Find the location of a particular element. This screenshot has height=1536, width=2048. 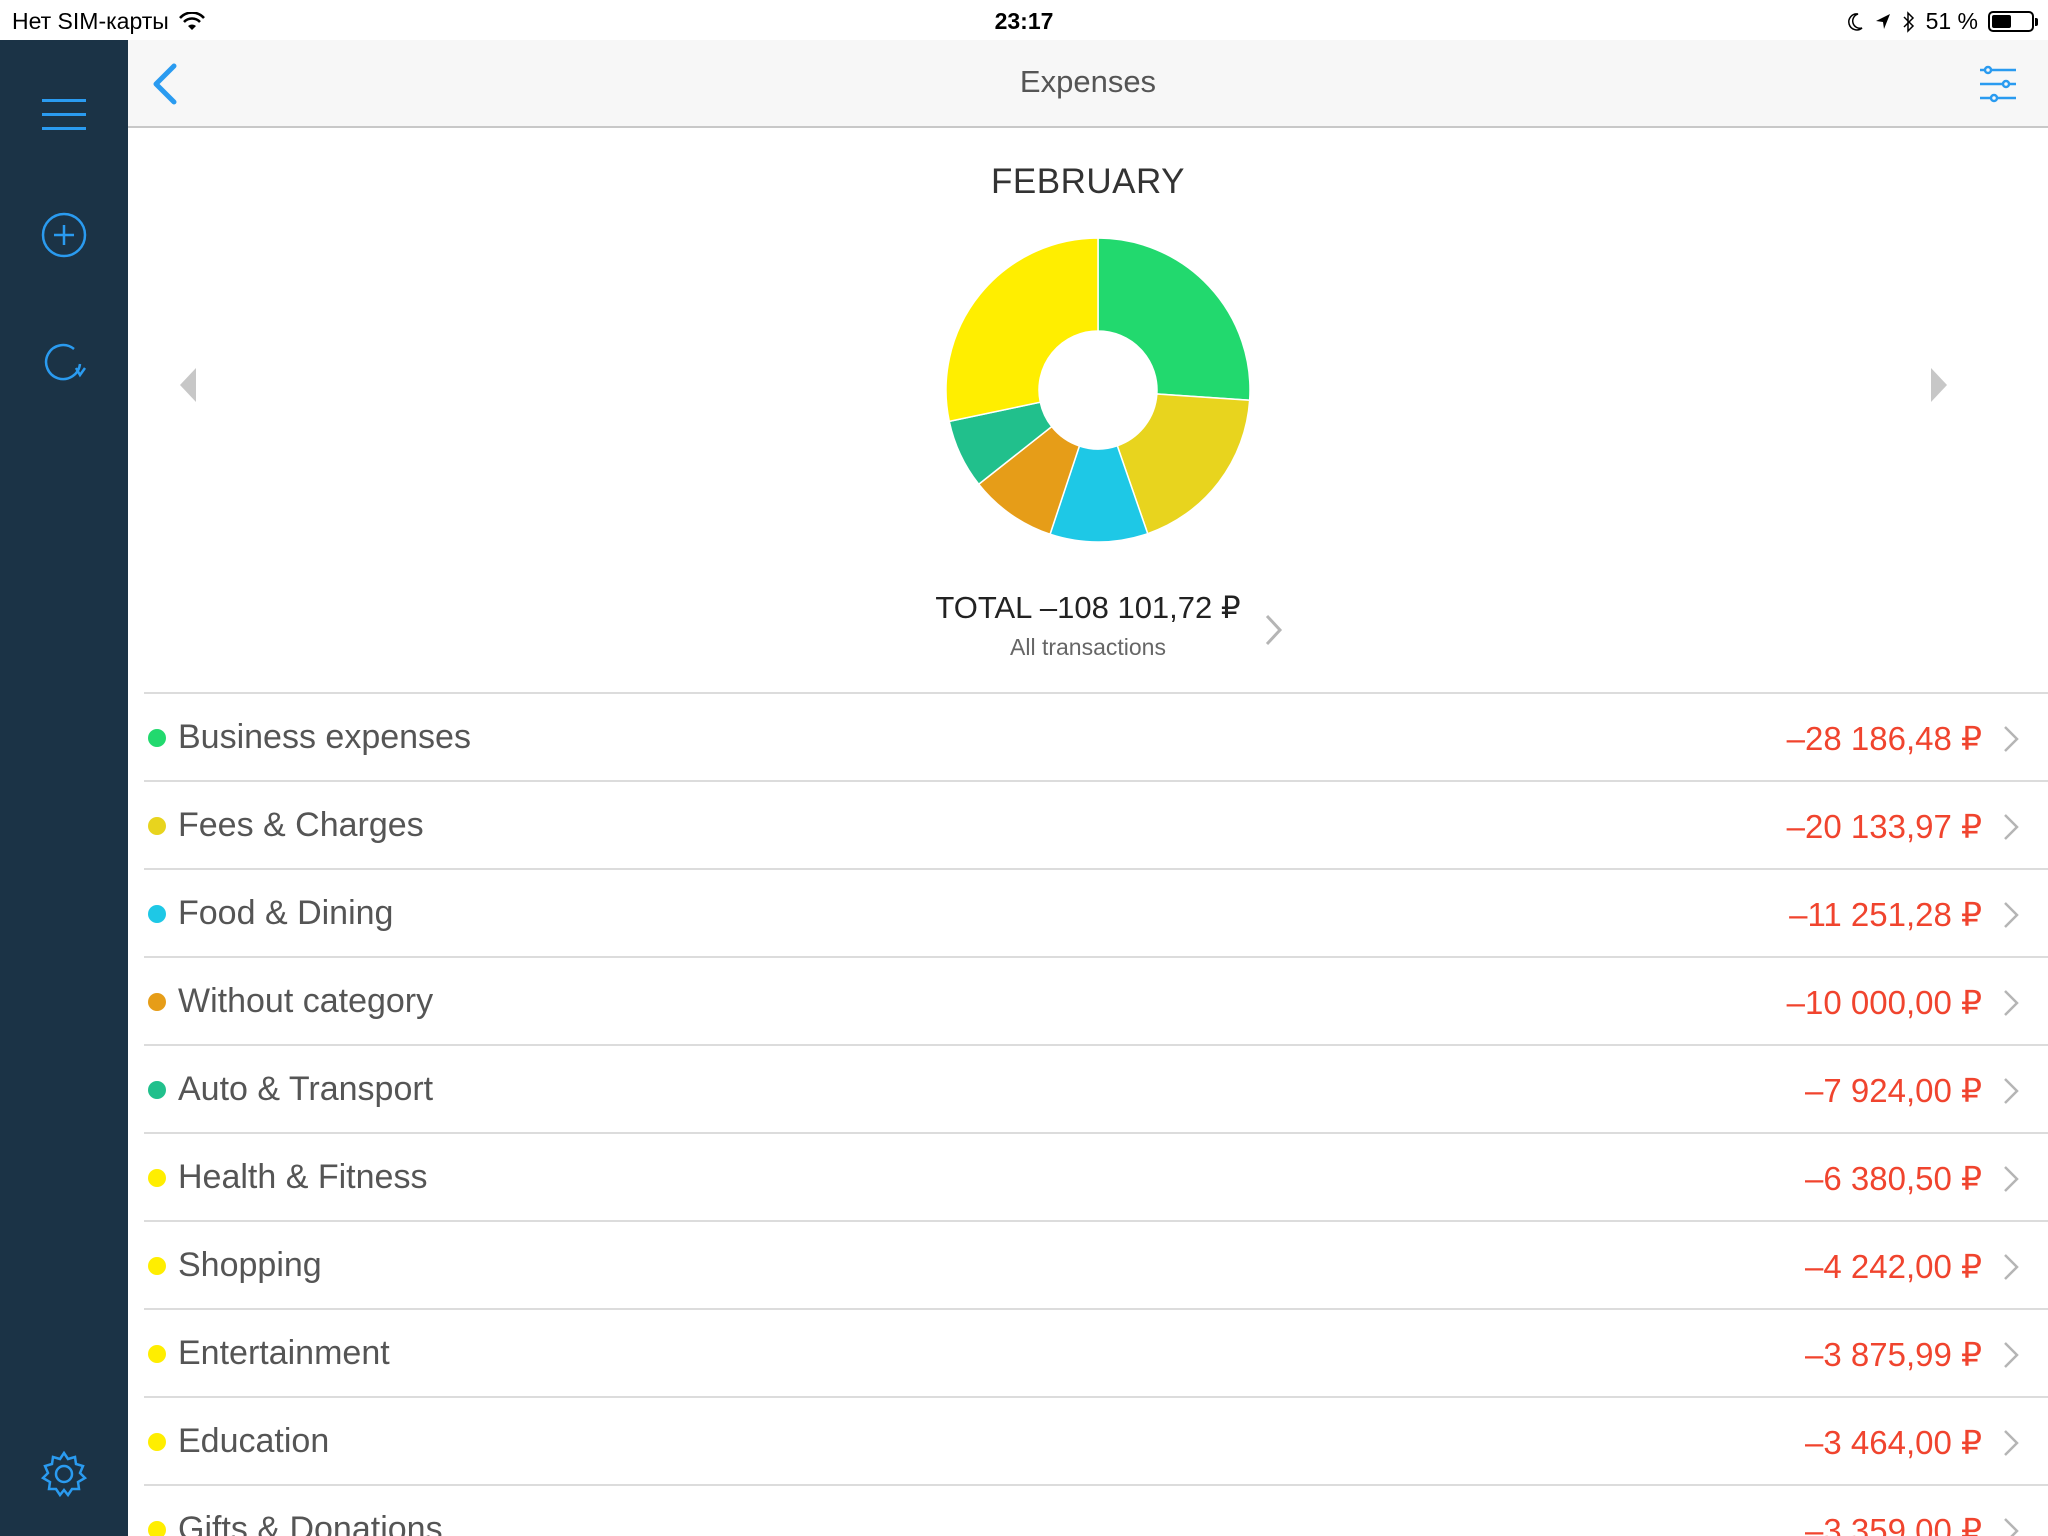

previous-month-arrow-icon is located at coordinates (188, 385).